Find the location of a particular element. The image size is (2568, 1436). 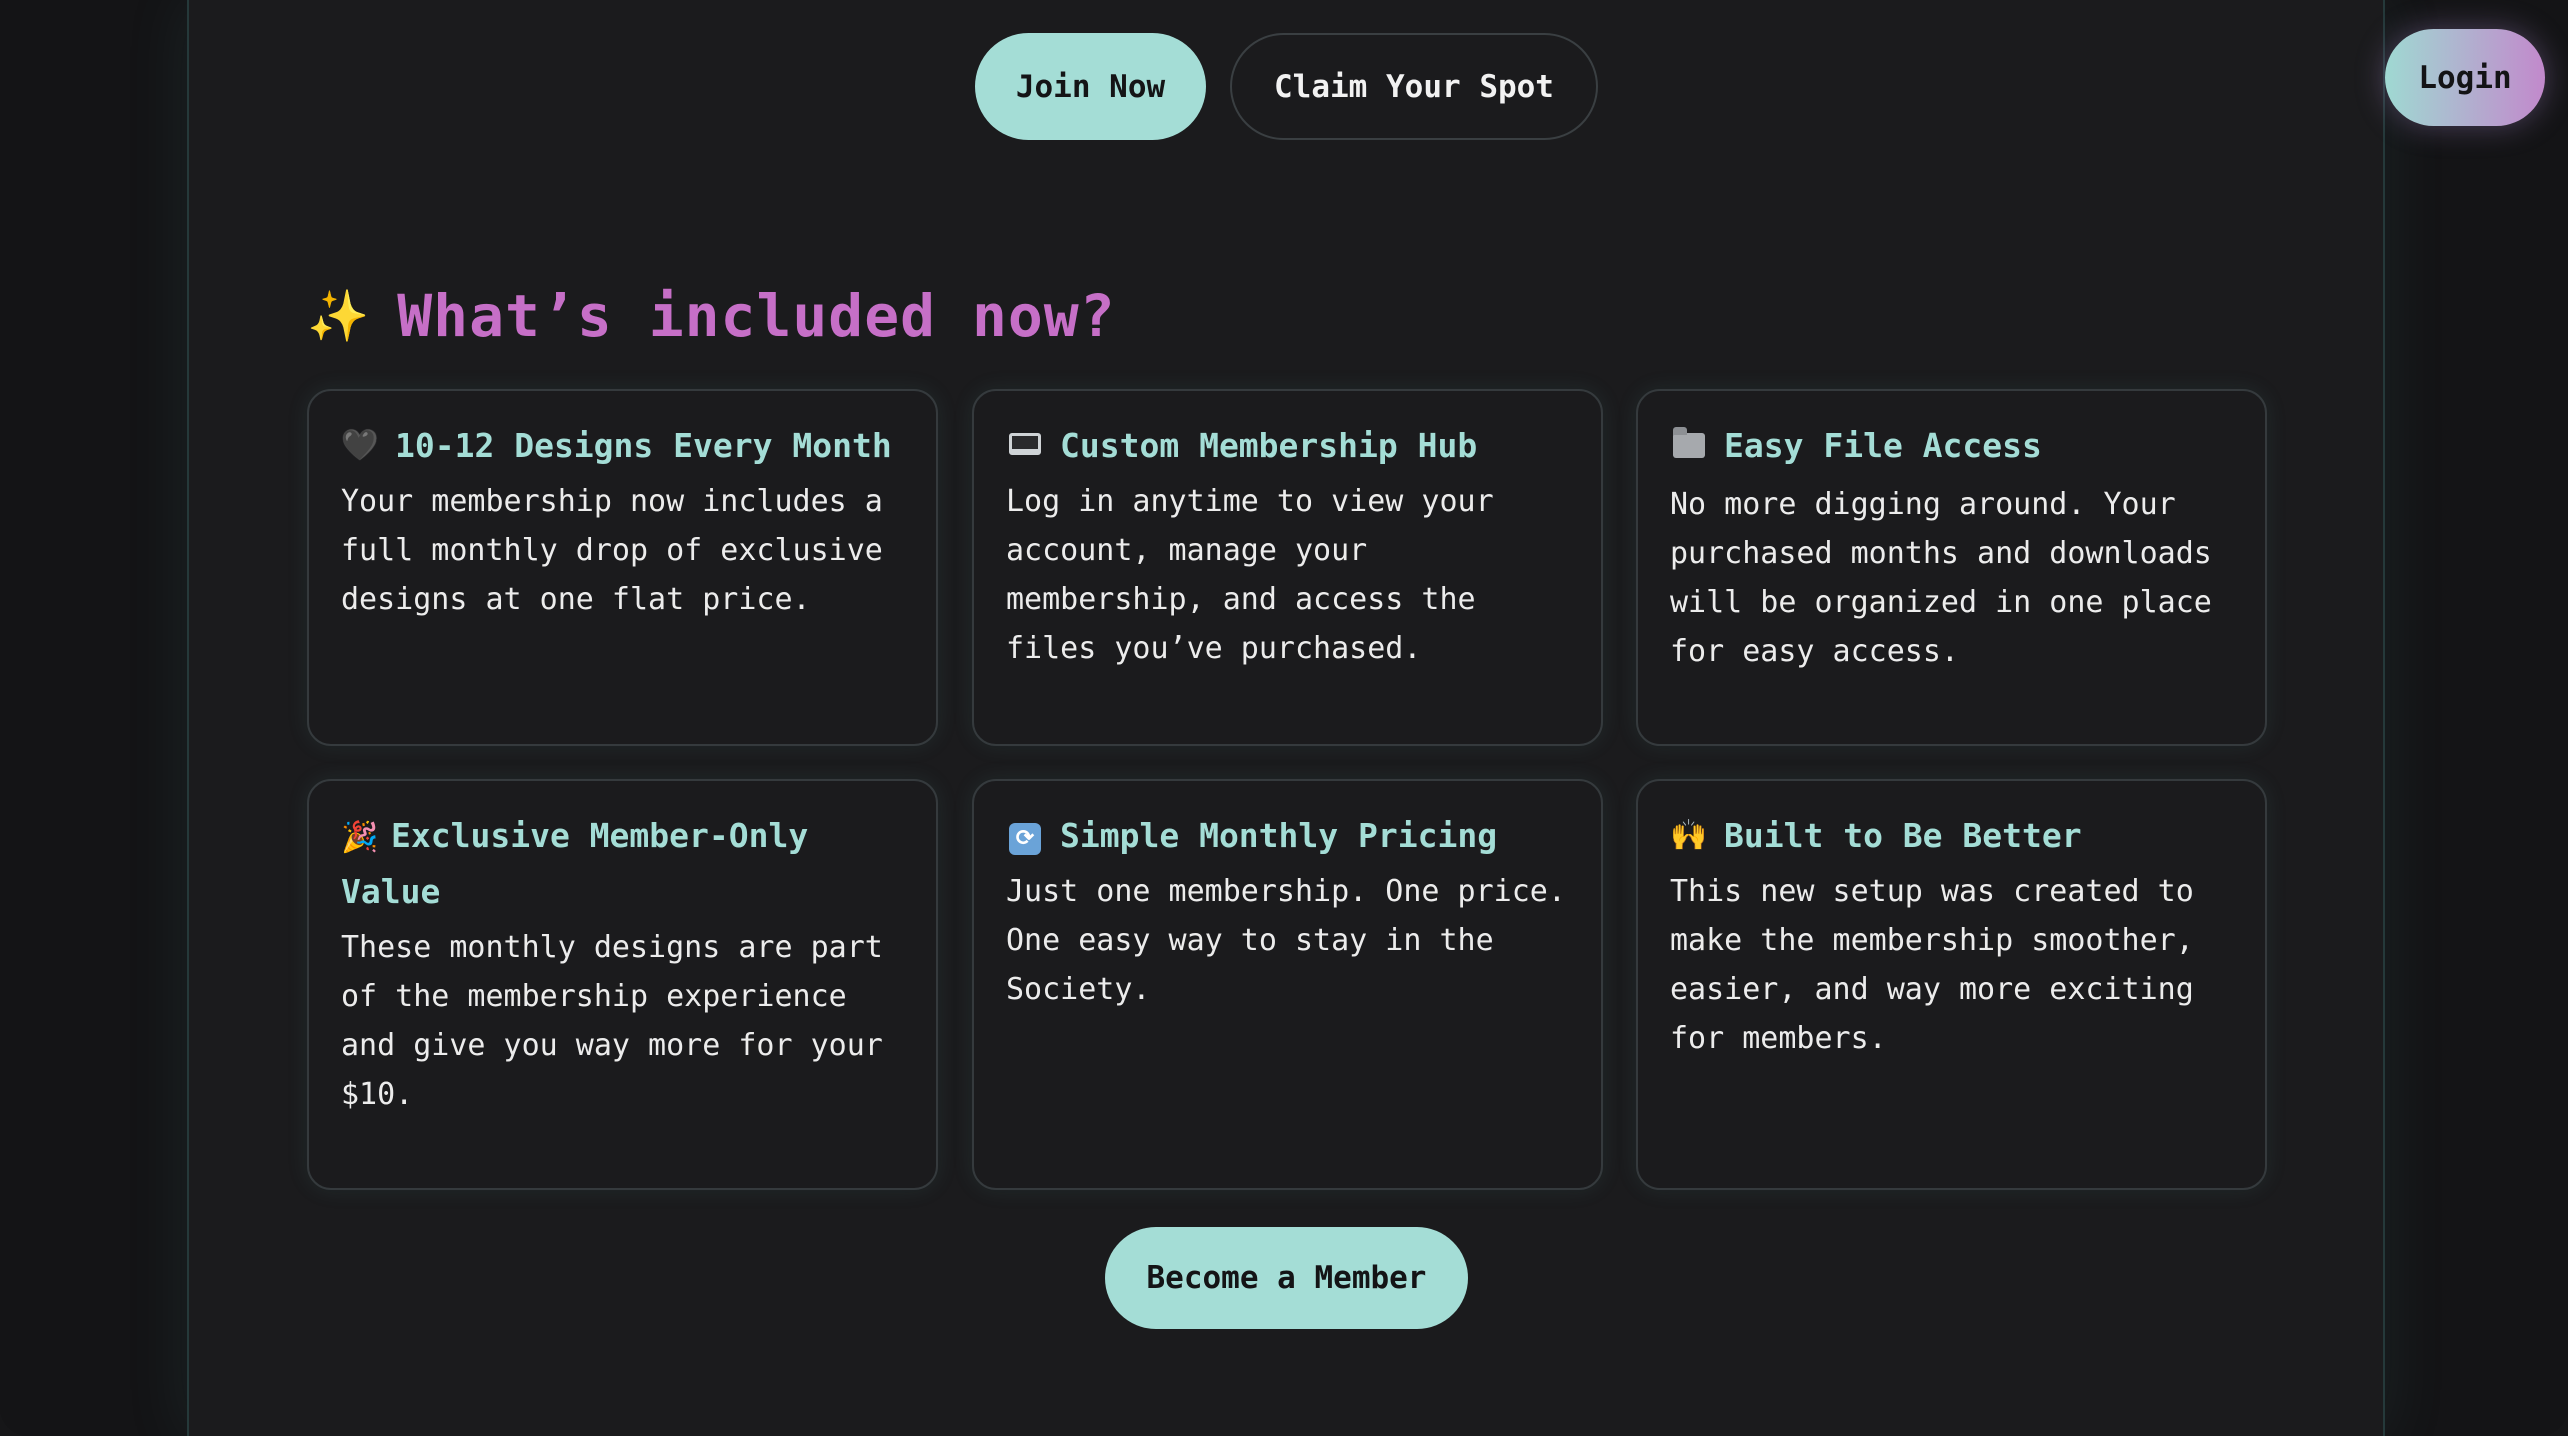

party-popper-icon: 🎉 is located at coordinates (360, 837).